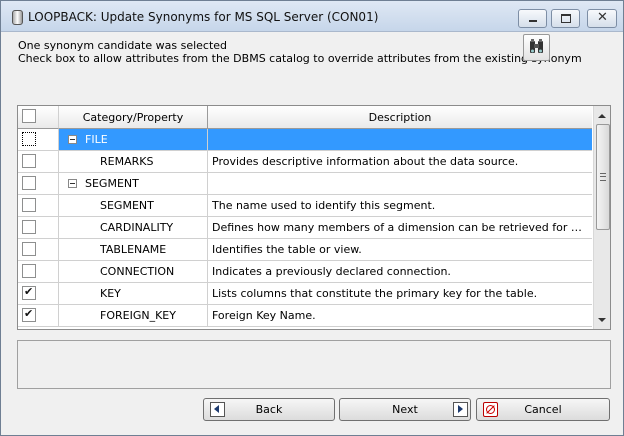 The width and height of the screenshot is (624, 436). Describe the element at coordinates (602, 320) in the screenshot. I see `scroll-down-icon` at that location.